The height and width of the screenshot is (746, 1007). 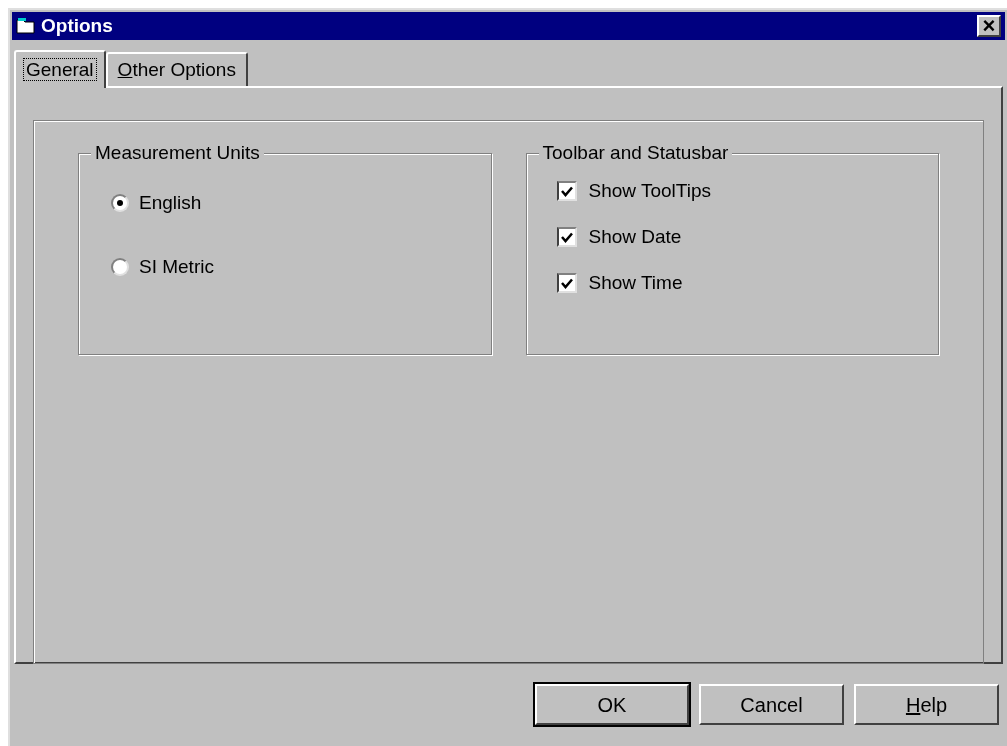 What do you see at coordinates (989, 26) in the screenshot?
I see `close-button: ×` at bounding box center [989, 26].